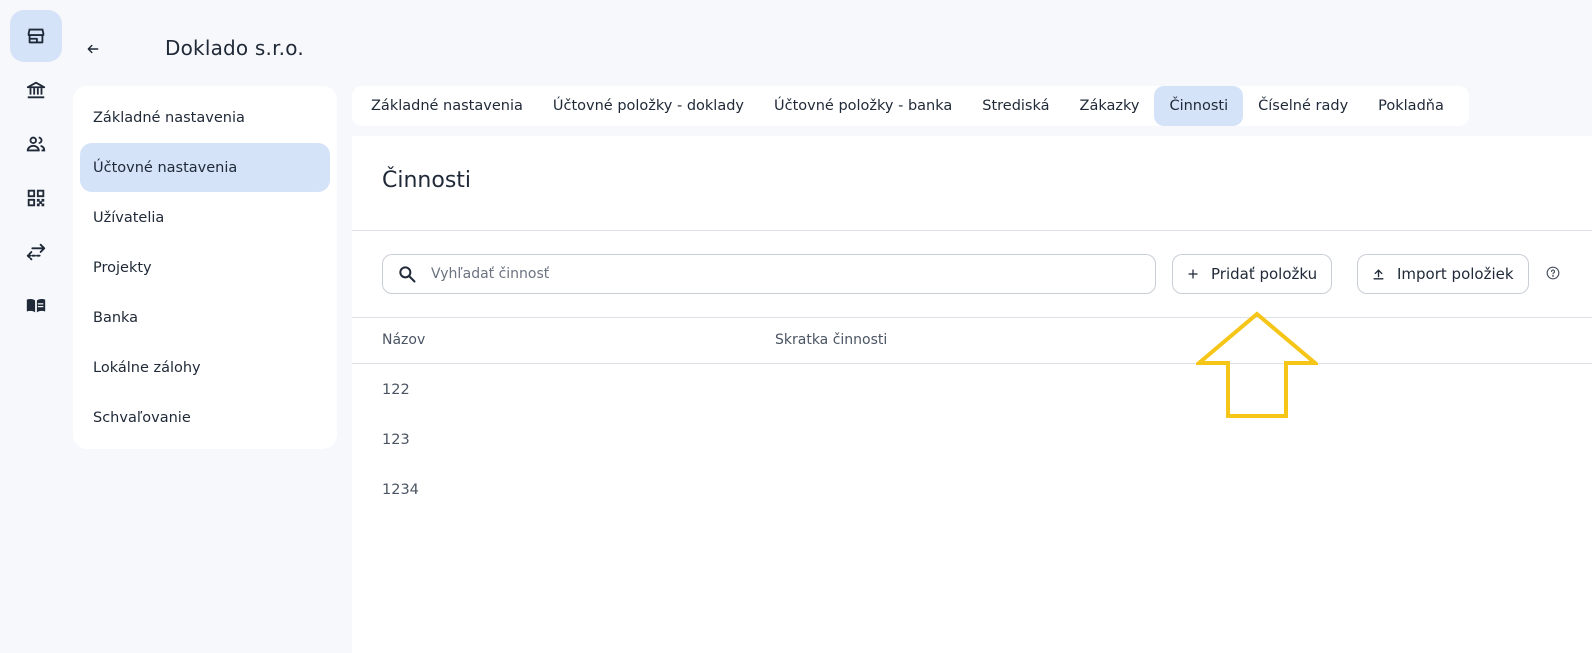 This screenshot has width=1592, height=653. Describe the element at coordinates (1193, 274) in the screenshot. I see `plus-icon` at that location.